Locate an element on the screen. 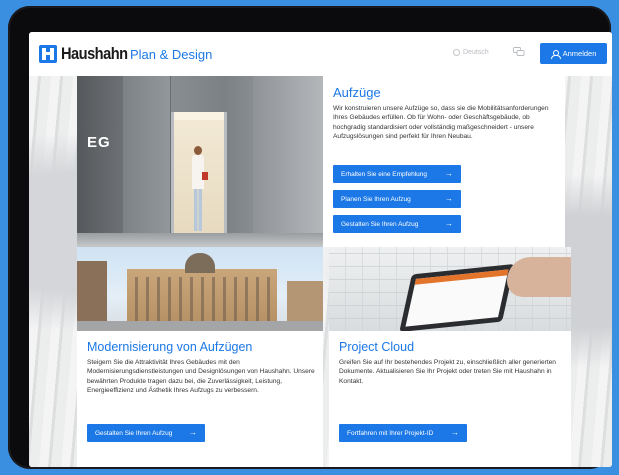  get-recommendation-button: Erhalten Sie eine Empfehlung → is located at coordinates (397, 174).